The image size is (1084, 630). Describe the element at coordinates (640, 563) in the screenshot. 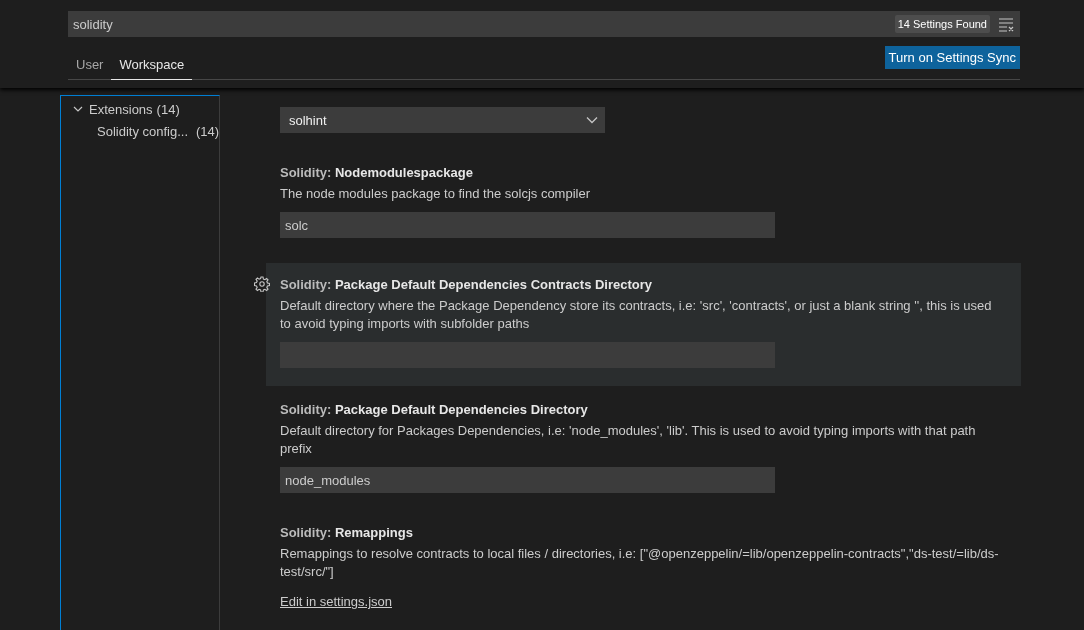

I see `setting-description: Remappings to resolve contracts to local files / directories, i.e: ["@openzeppelin/=lib/openzeppelin-contracts","ds-test/=lib/ds-test/src/"]` at that location.